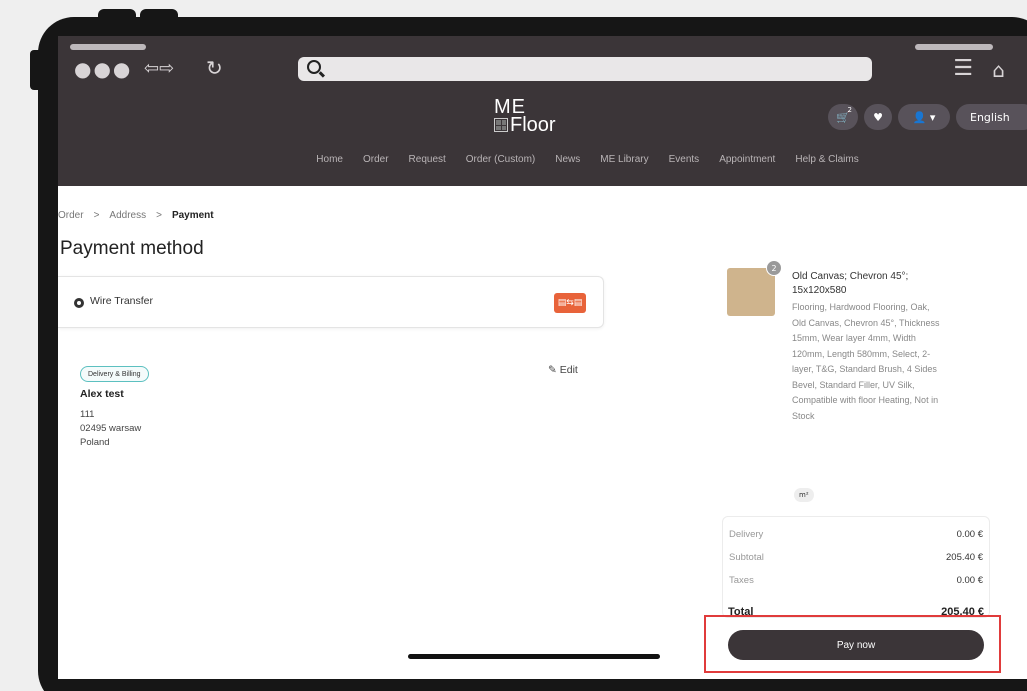 Image resolution: width=1027 pixels, height=691 pixels. Describe the element at coordinates (95, 442) in the screenshot. I see `address-line-3: Poland` at that location.